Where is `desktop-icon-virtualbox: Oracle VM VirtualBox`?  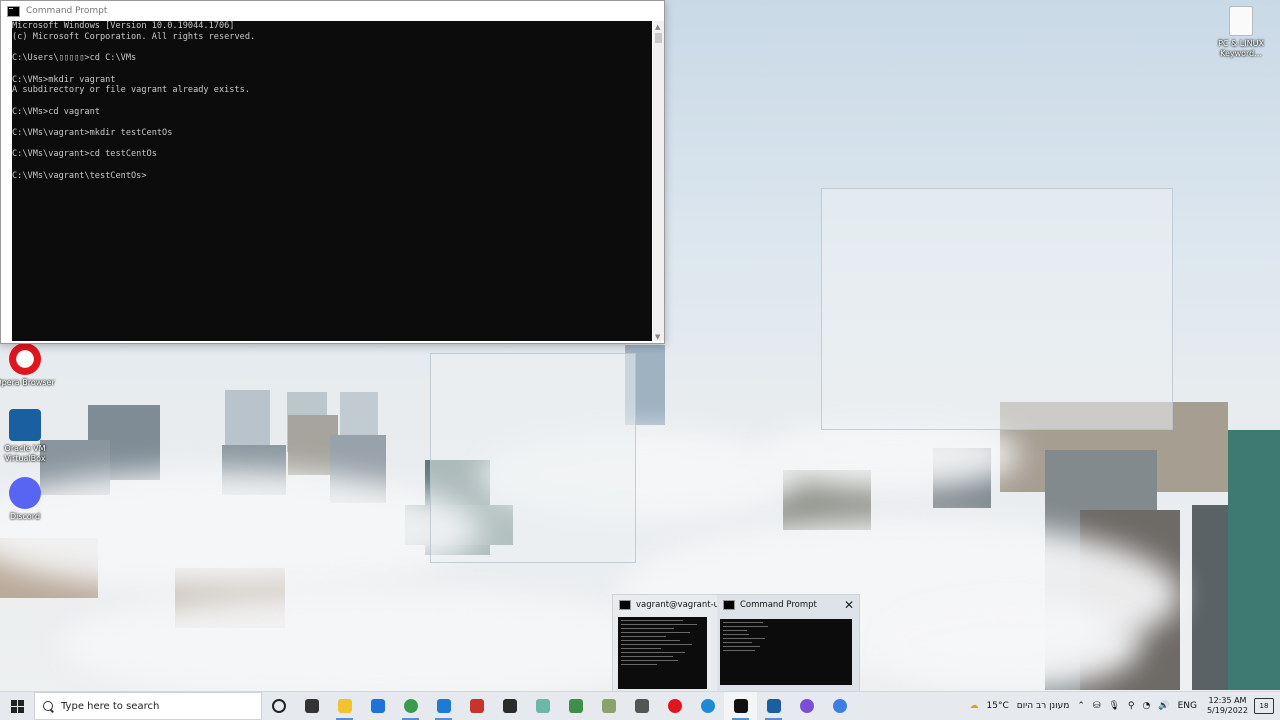 desktop-icon-virtualbox: Oracle VM VirtualBox is located at coordinates (27, 436).